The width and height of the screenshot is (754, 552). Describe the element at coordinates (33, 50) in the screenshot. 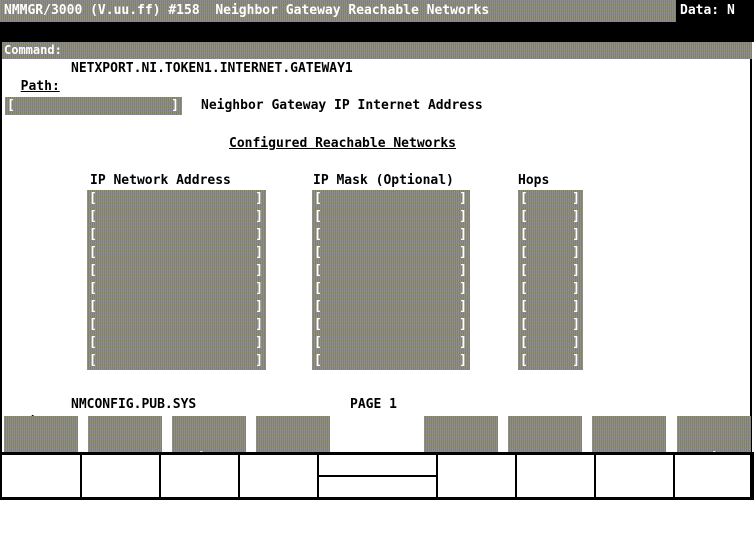

I see `command-label: Command:` at that location.